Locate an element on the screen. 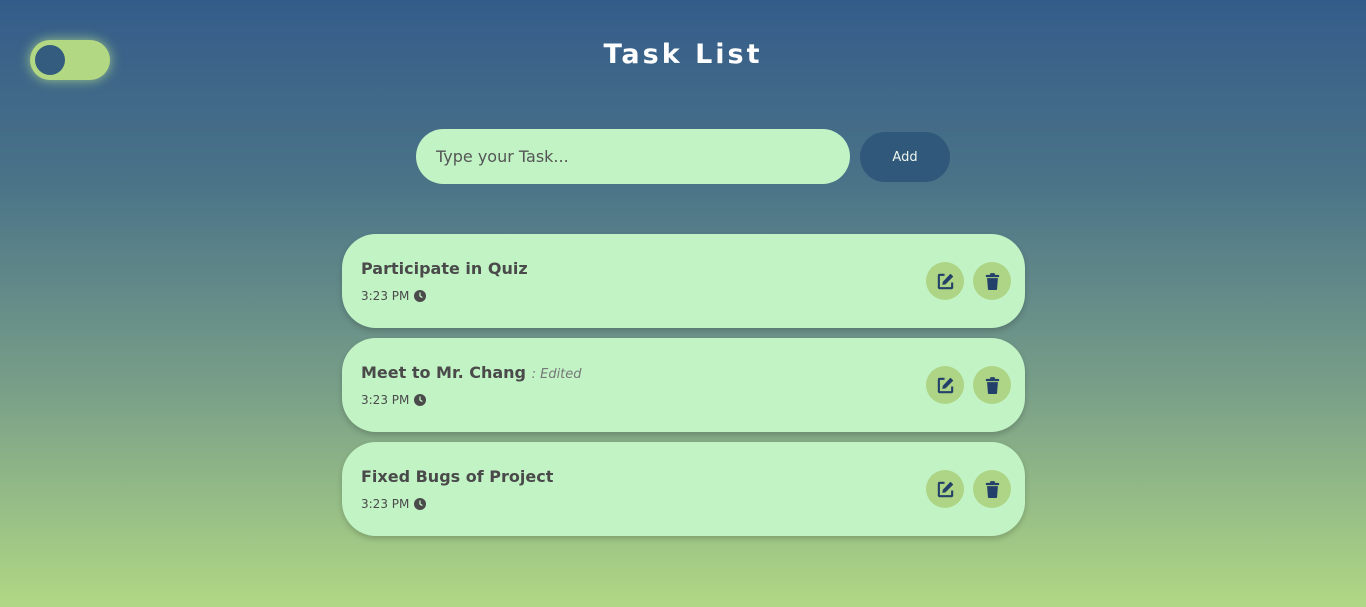  task-title: Fixed Bugs of Project is located at coordinates (457, 476).